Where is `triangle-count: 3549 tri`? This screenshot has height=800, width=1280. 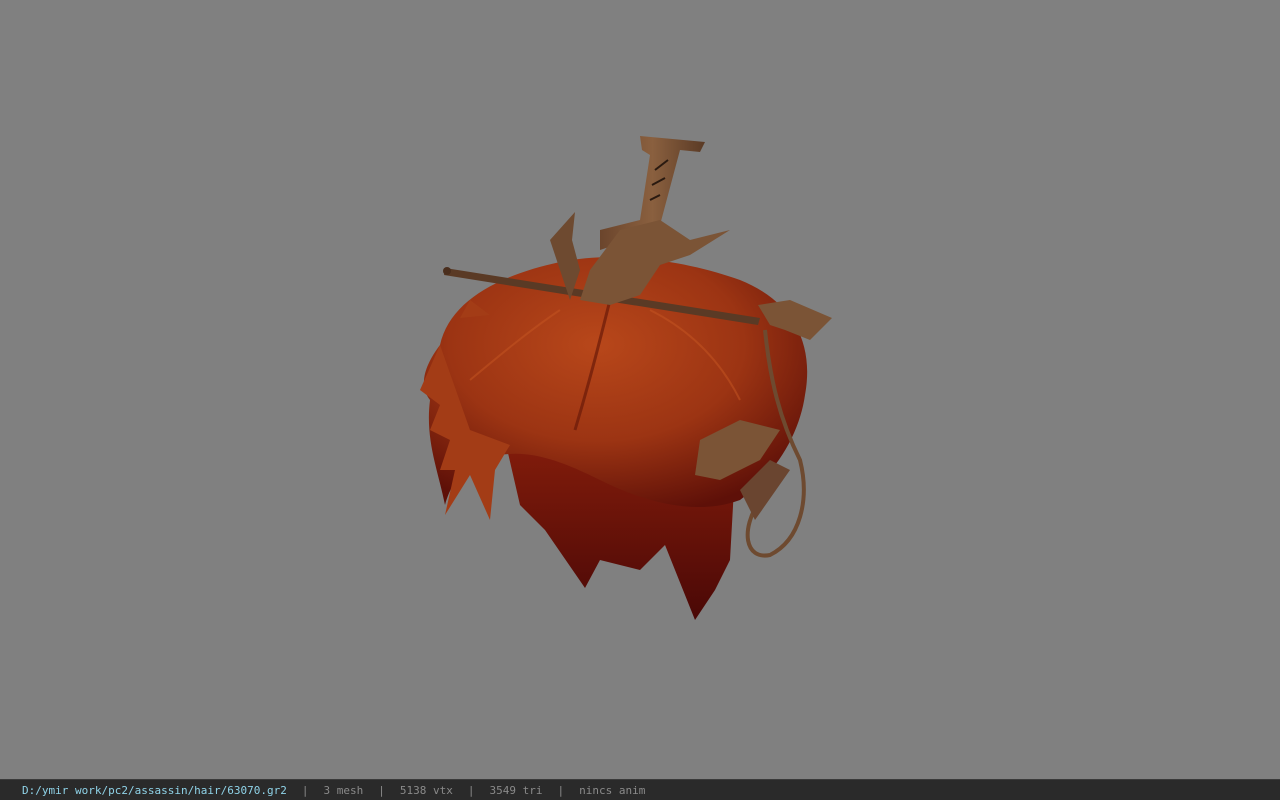
triangle-count: 3549 tri is located at coordinates (516, 790).